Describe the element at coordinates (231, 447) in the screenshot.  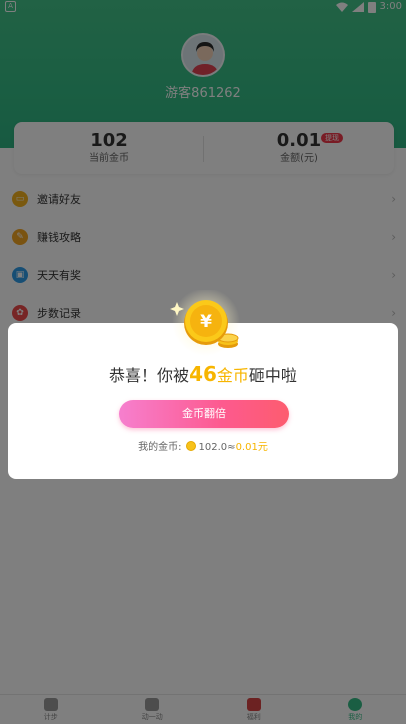
I see `approx-sign: ≈` at that location.